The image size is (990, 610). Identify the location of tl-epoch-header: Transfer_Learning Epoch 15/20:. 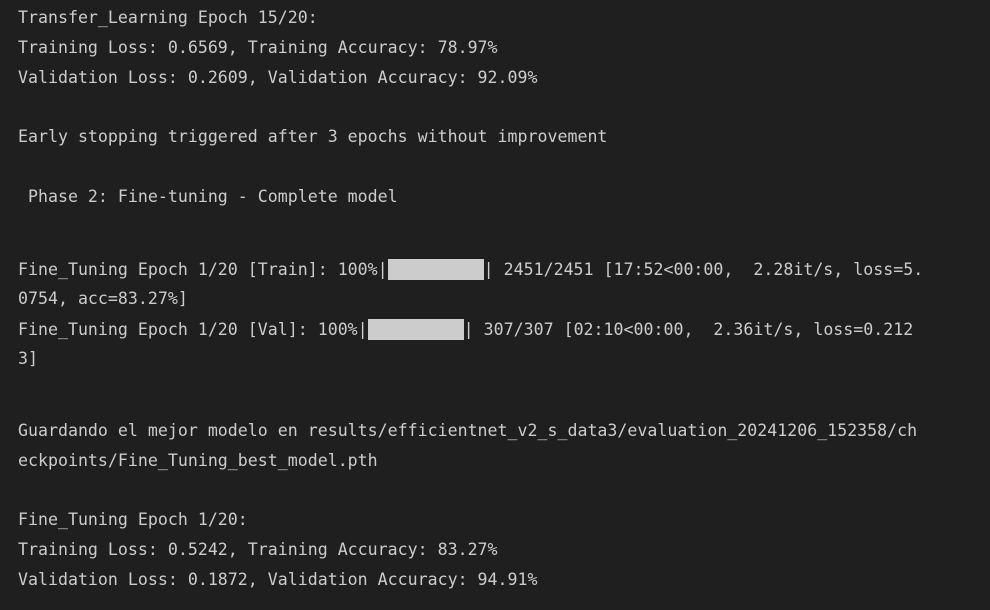
(168, 17).